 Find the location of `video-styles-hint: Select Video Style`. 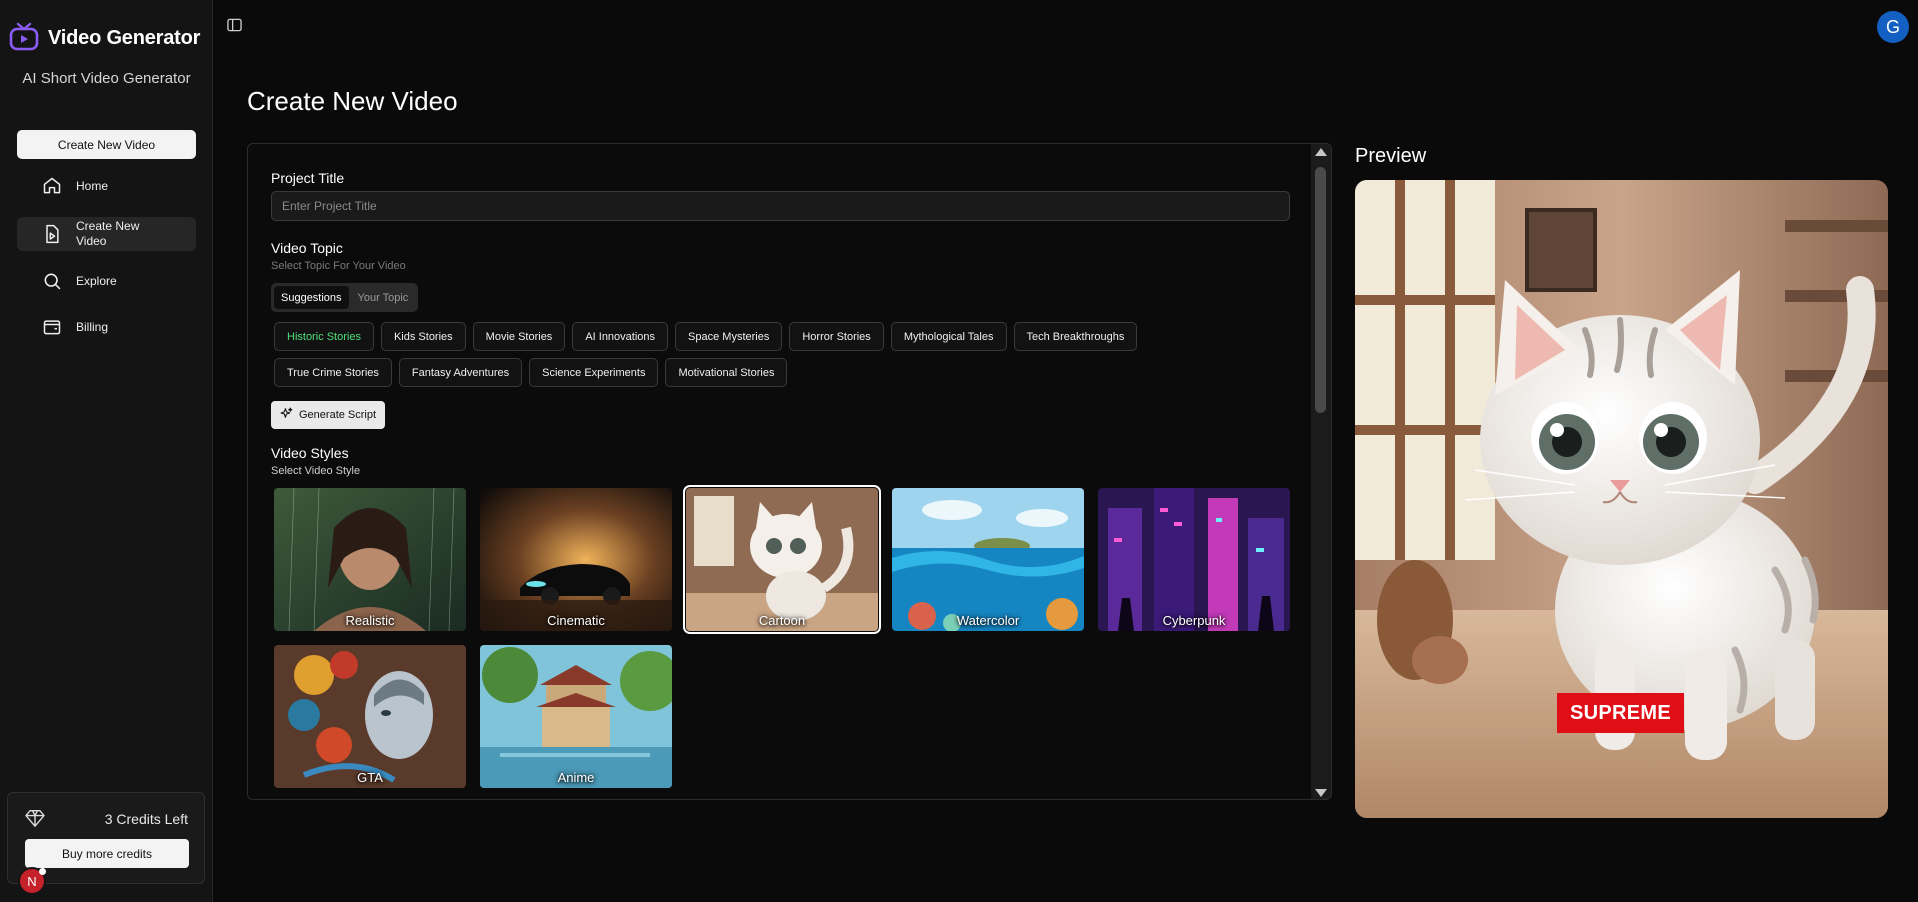

video-styles-hint: Select Video Style is located at coordinates (316, 471).